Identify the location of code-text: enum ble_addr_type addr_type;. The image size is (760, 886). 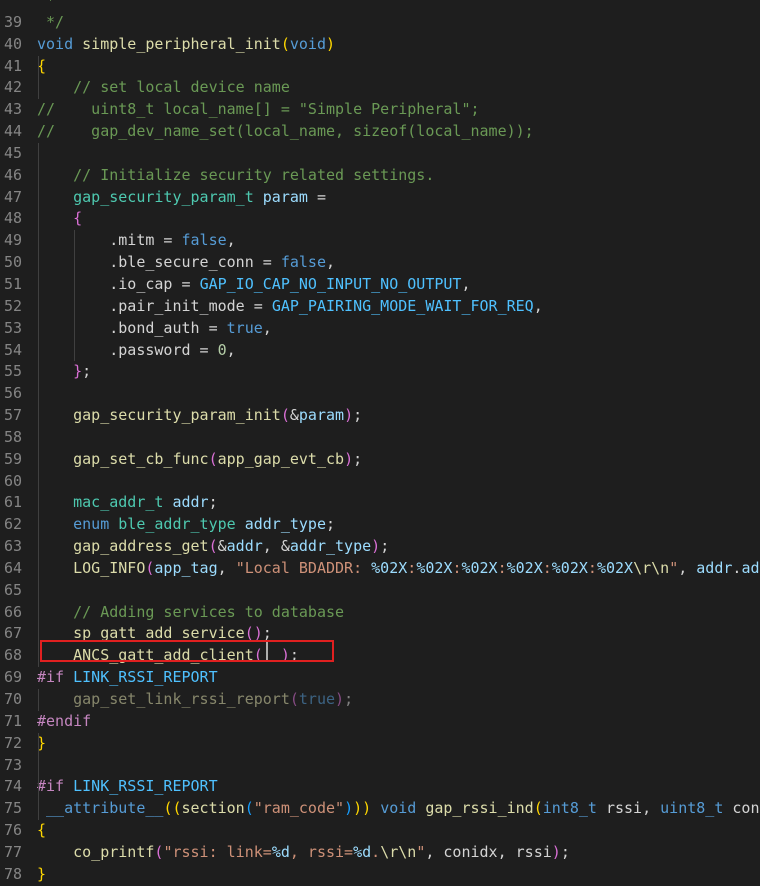
(186, 525).